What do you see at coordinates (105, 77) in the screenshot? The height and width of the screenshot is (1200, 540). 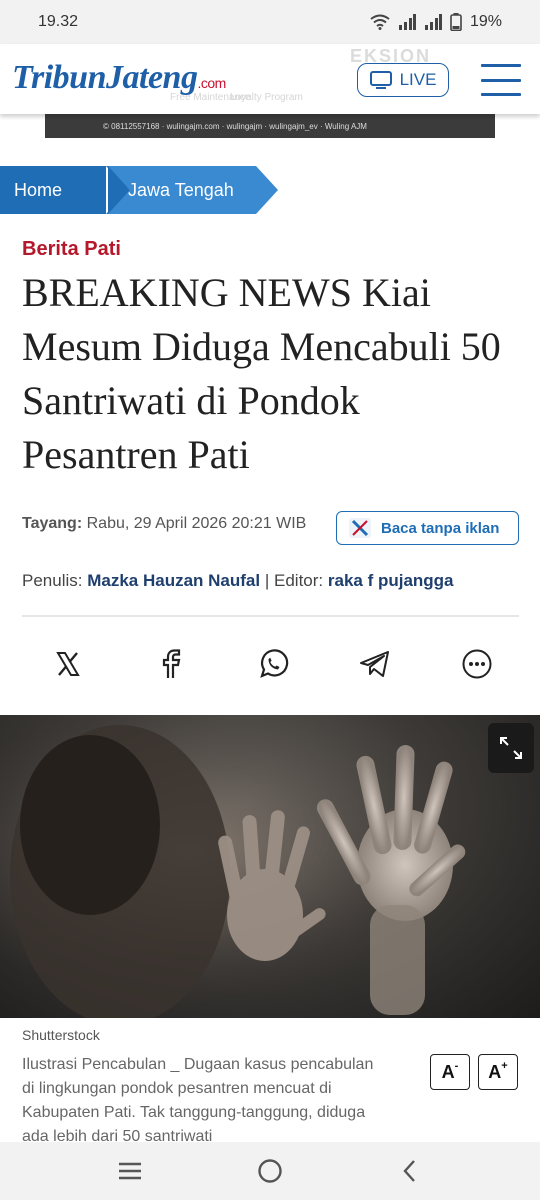 I see `logo-text: TribunJateng` at bounding box center [105, 77].